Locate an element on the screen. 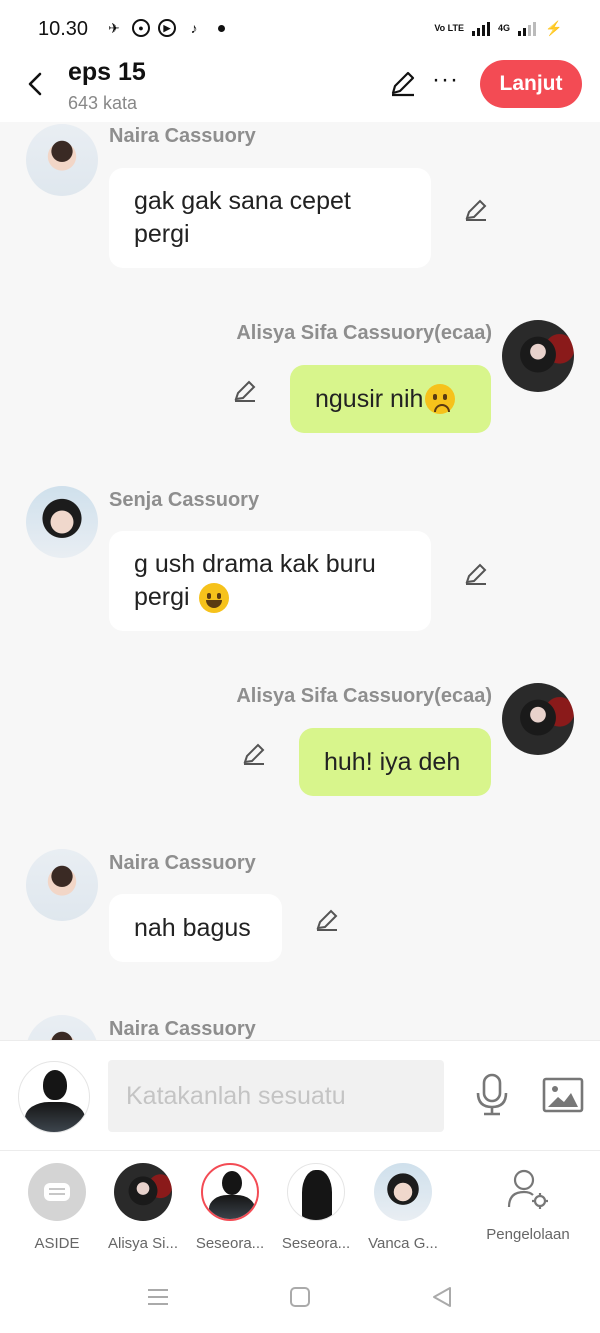  more-notifications-dot is located at coordinates (221, 28).